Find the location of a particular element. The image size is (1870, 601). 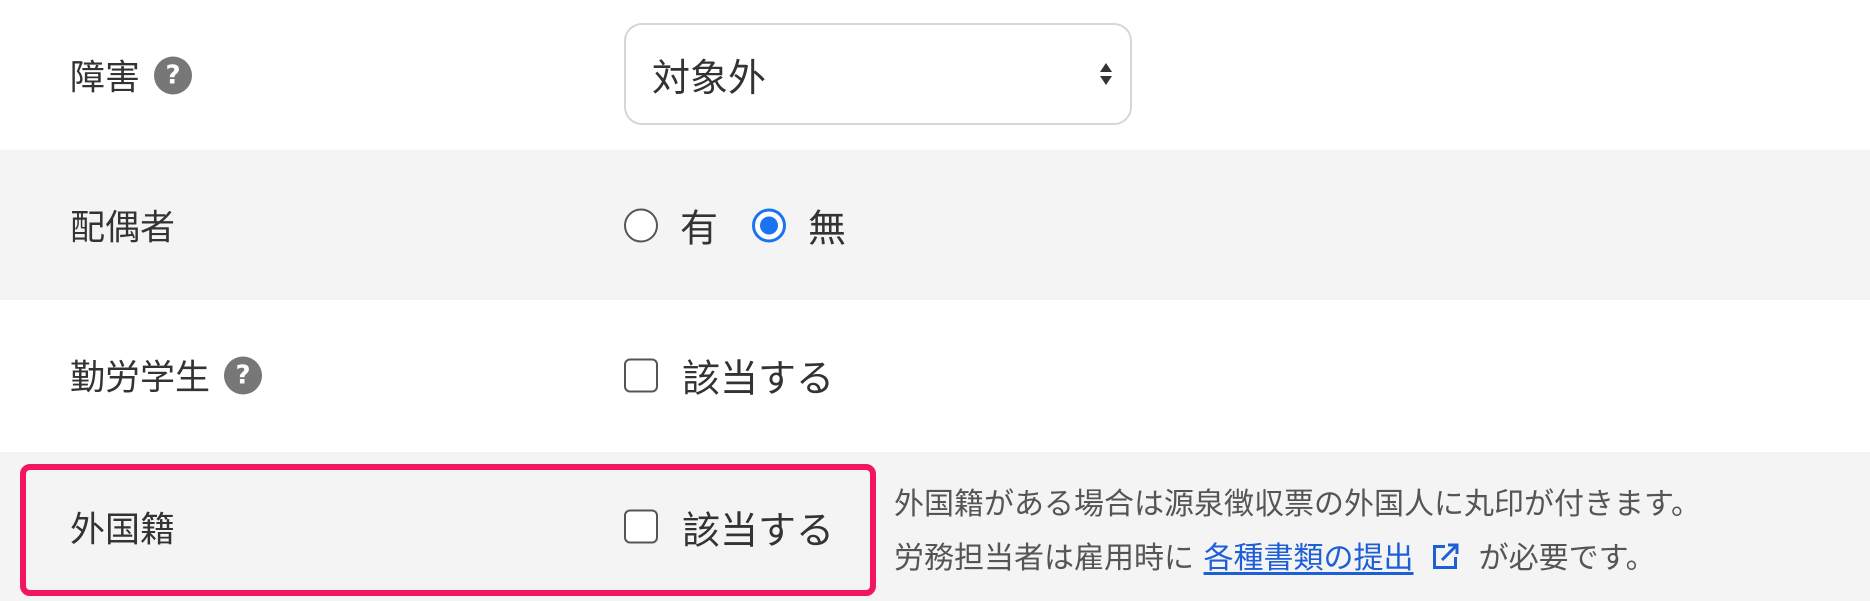

note-line-2-before: 労務担当者は雇用時に is located at coordinates (1044, 558).